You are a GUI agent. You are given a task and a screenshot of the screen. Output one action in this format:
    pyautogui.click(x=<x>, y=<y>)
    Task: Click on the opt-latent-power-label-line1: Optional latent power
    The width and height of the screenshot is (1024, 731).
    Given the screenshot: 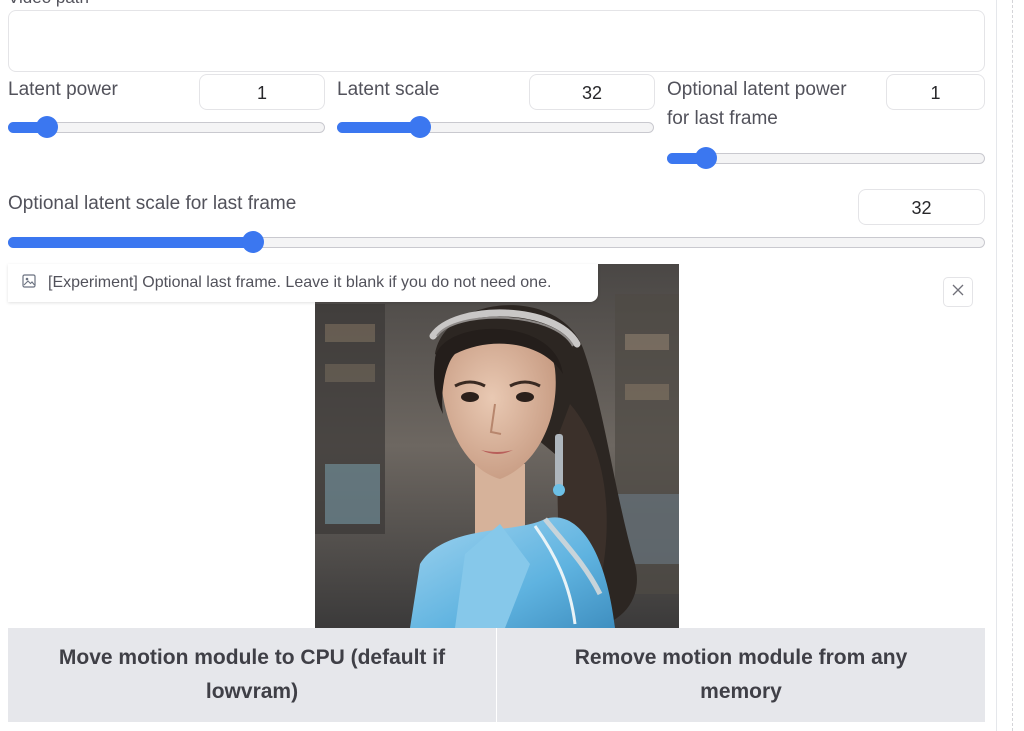 What is the action you would take?
    pyautogui.click(x=757, y=89)
    